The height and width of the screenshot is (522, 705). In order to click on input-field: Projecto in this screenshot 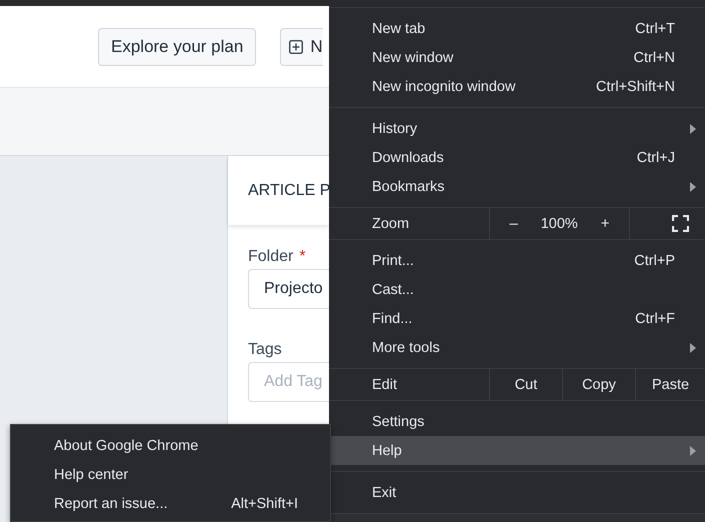, I will do `click(288, 289)`.